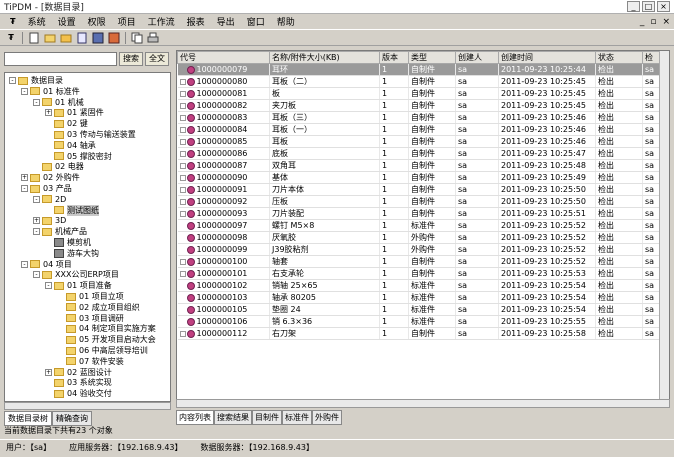 This screenshot has height=457, width=674. What do you see at coordinates (66, 37) in the screenshot?
I see `folder-icon` at bounding box center [66, 37].